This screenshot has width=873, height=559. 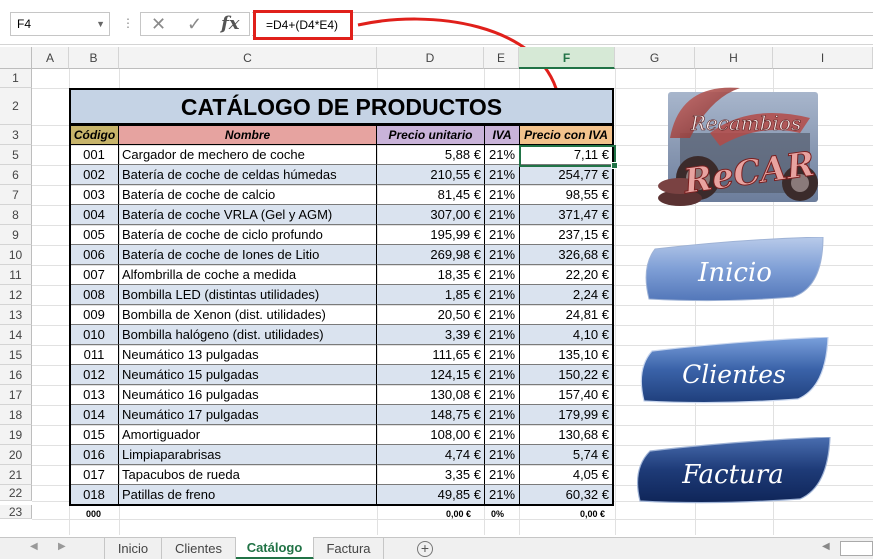 What do you see at coordinates (94, 58) in the screenshot?
I see `column-header-b: B` at bounding box center [94, 58].